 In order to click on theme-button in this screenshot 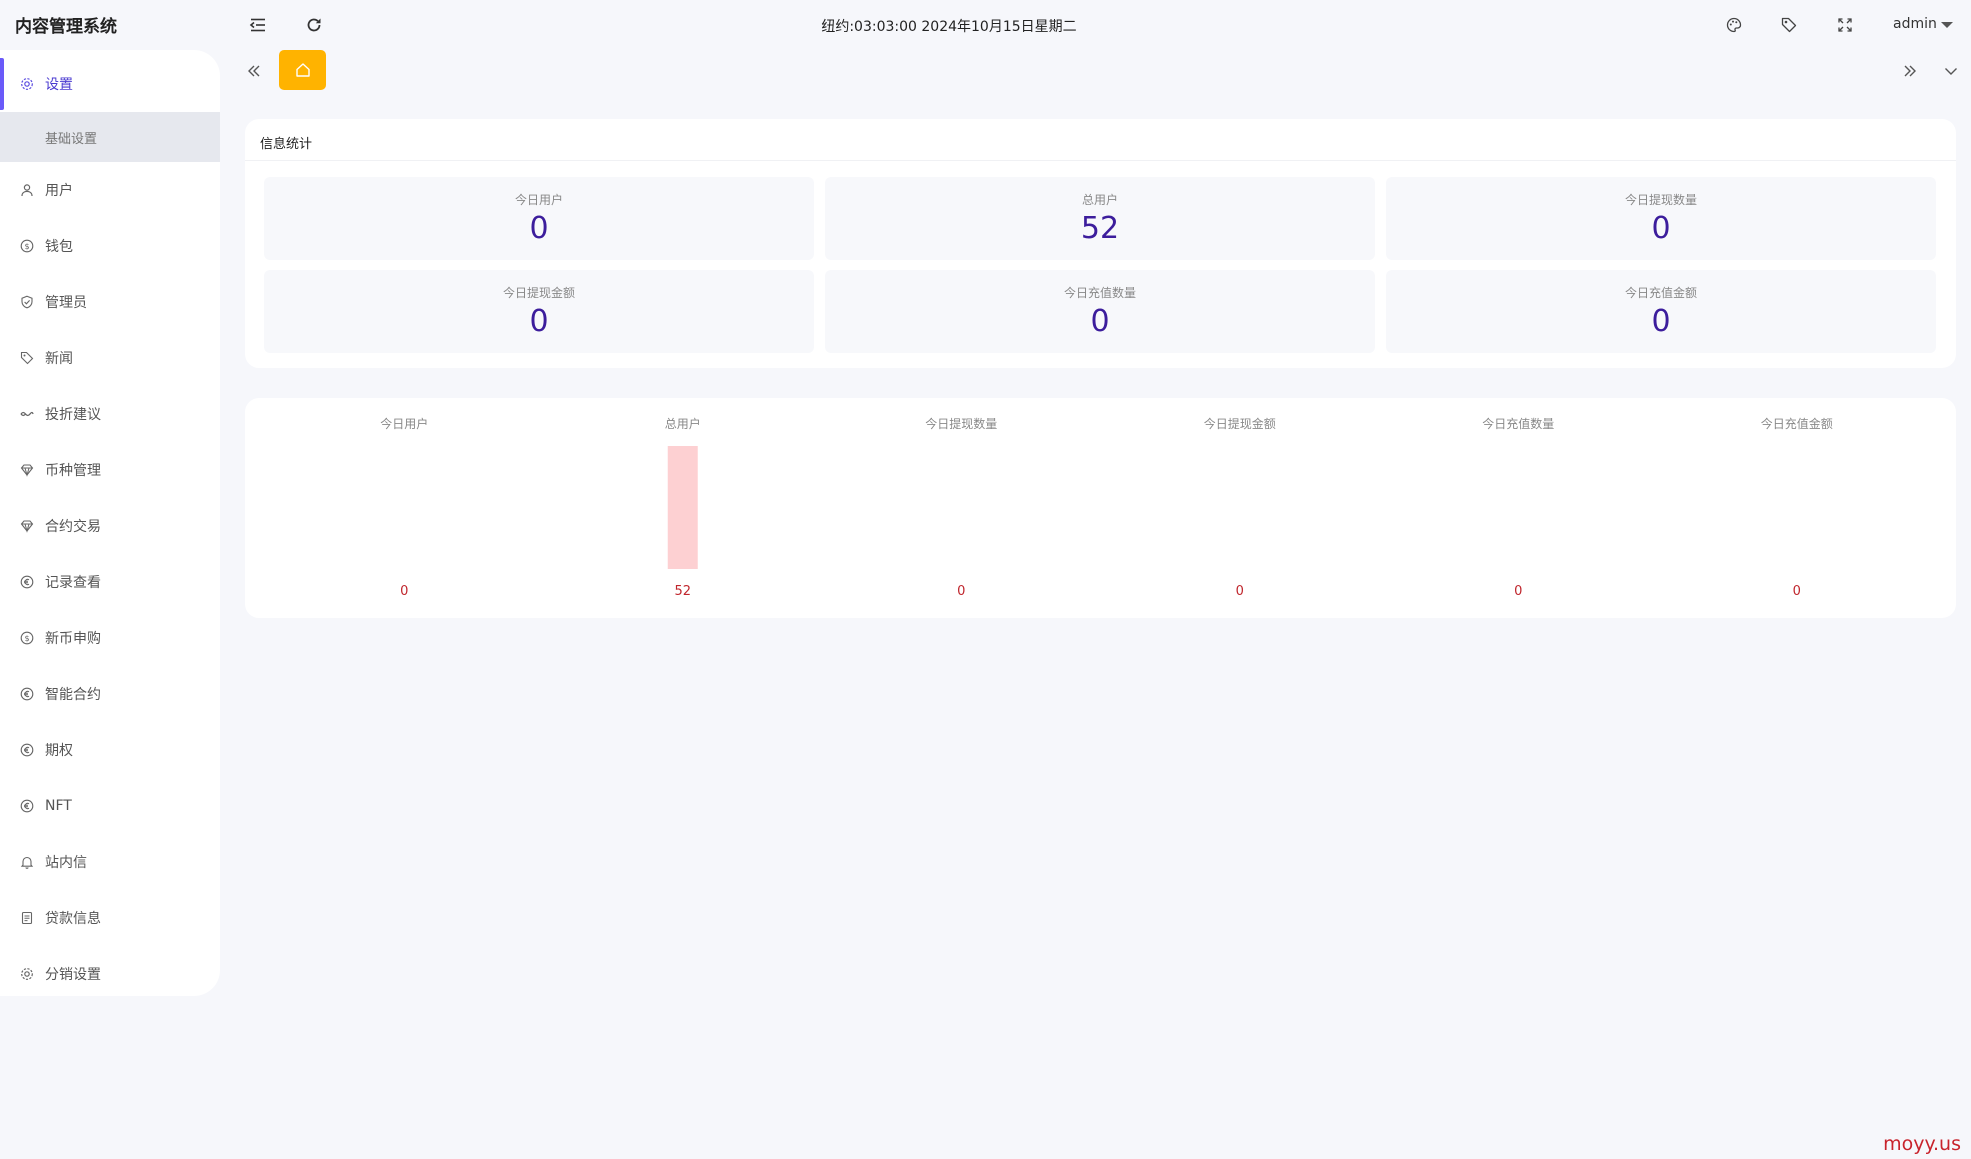, I will do `click(1734, 25)`.